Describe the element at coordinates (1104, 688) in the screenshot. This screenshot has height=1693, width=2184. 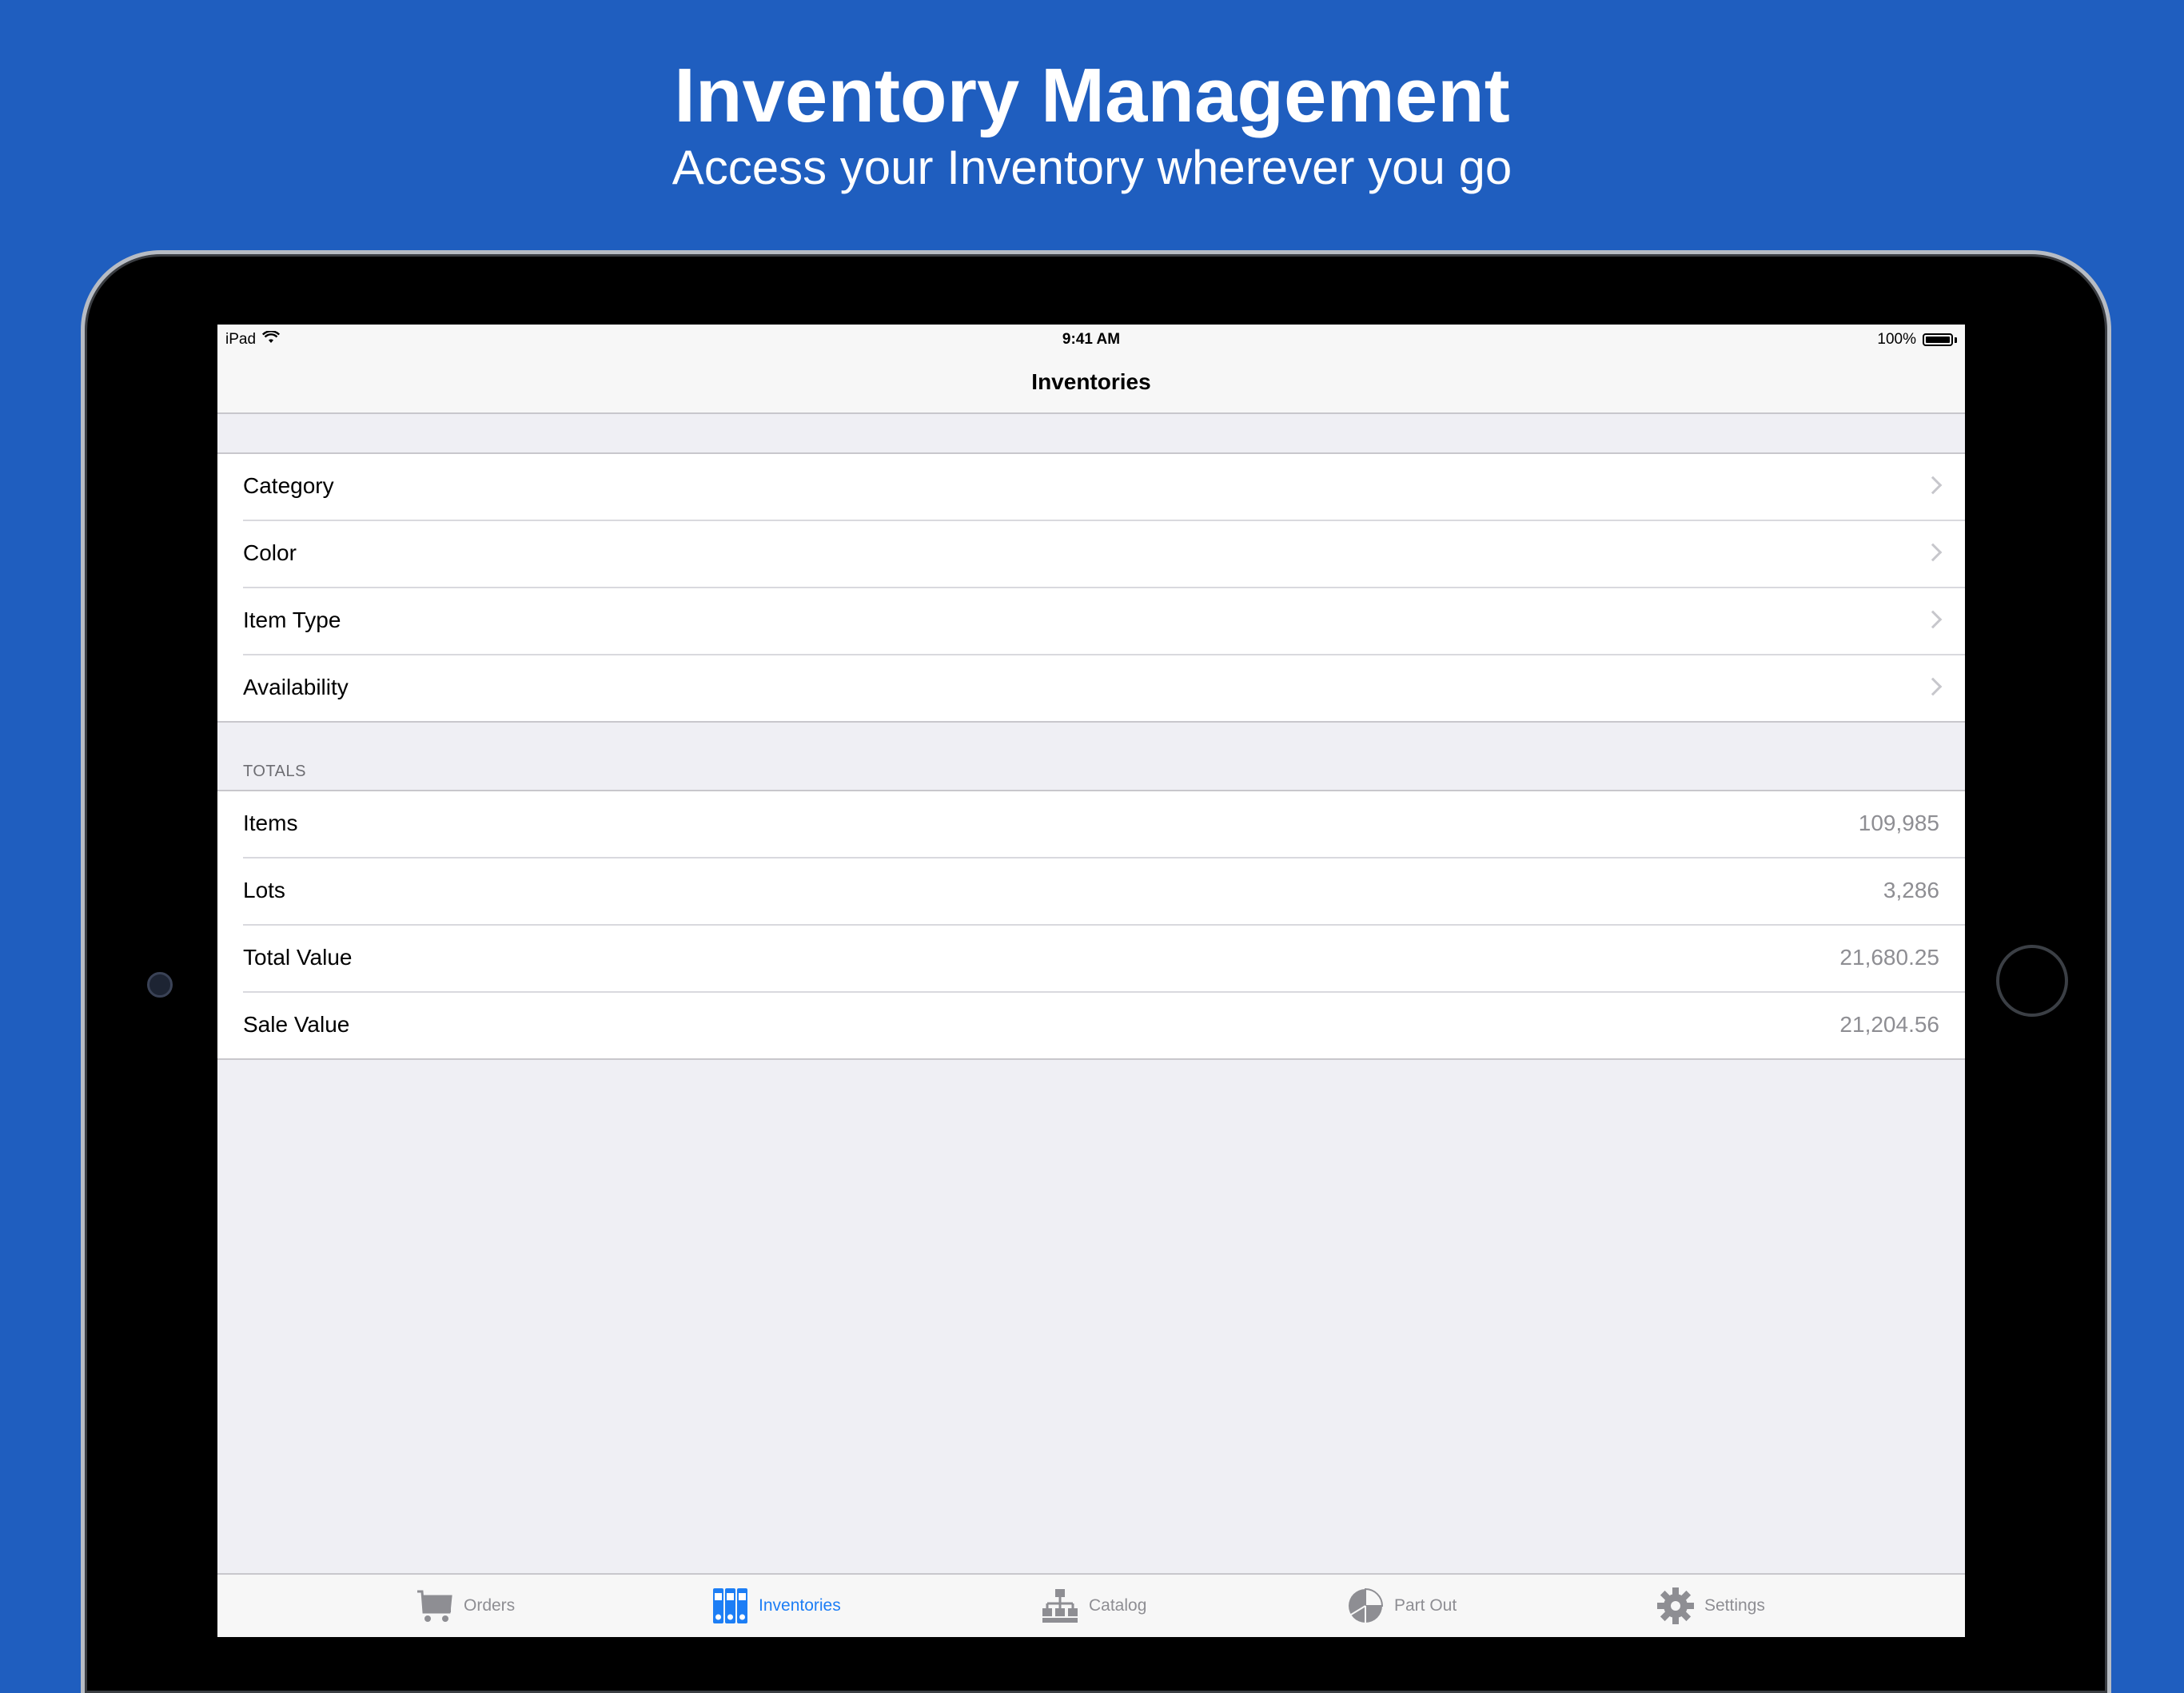
I see `filter-row-availability: Availability` at that location.